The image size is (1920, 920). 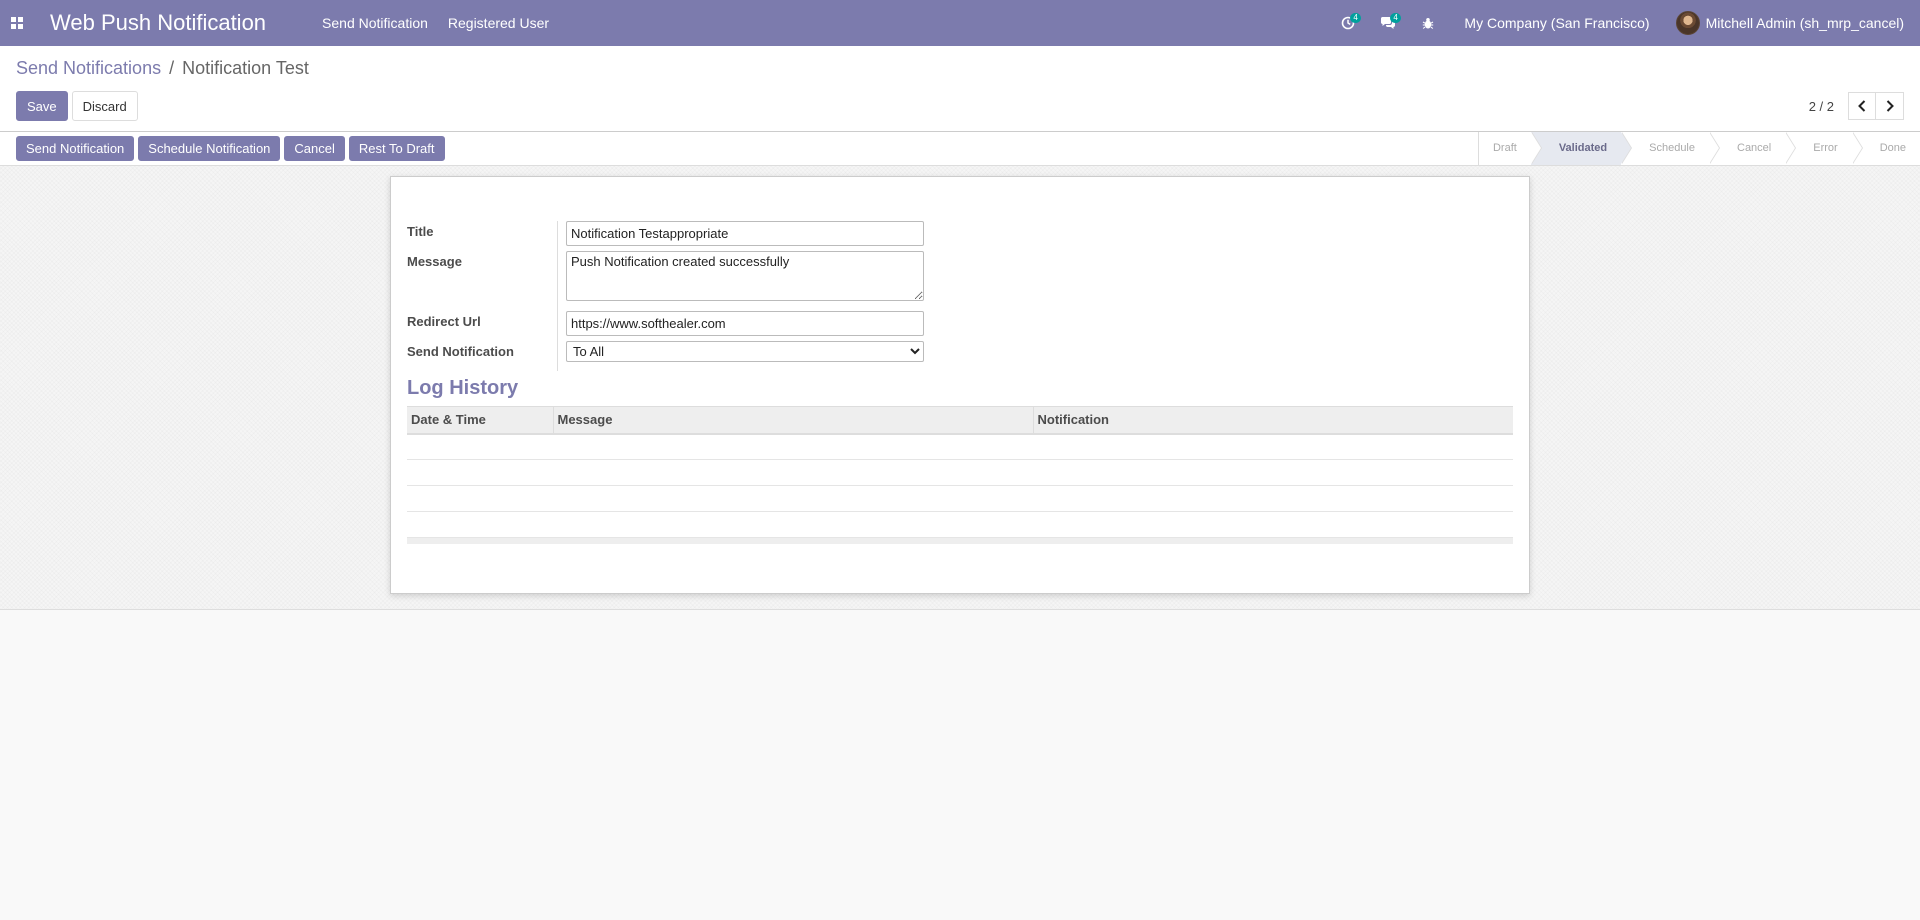 What do you see at coordinates (960, 540) in the screenshot?
I see `table-footer` at bounding box center [960, 540].